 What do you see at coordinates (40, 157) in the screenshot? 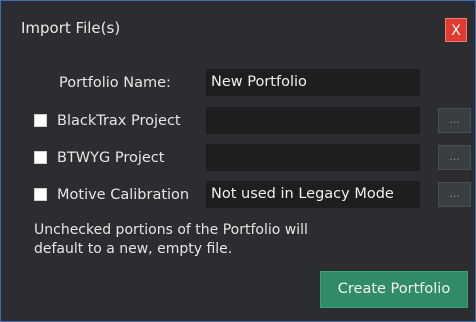
I see `btwyg-project-checkbox` at bounding box center [40, 157].